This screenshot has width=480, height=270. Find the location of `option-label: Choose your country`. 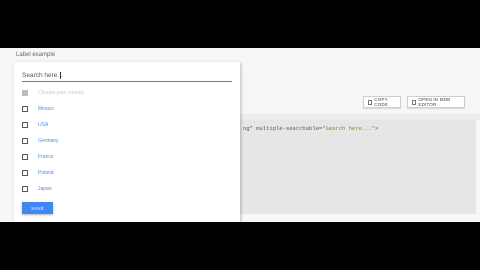

option-label: Choose your country is located at coordinates (61, 93).